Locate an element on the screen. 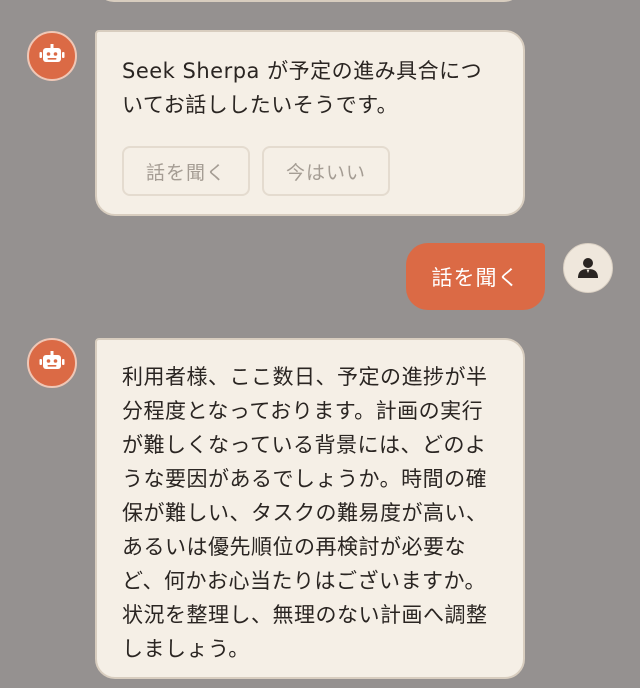 This screenshot has height=688, width=640. reply-choices: 話を聞く 今はいい is located at coordinates (310, 171).